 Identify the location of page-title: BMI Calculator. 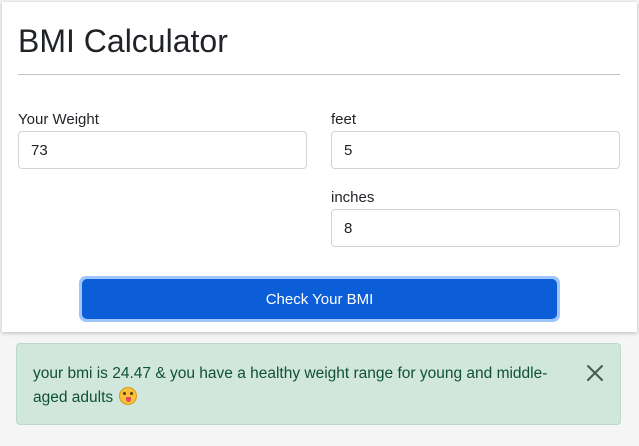
(123, 41).